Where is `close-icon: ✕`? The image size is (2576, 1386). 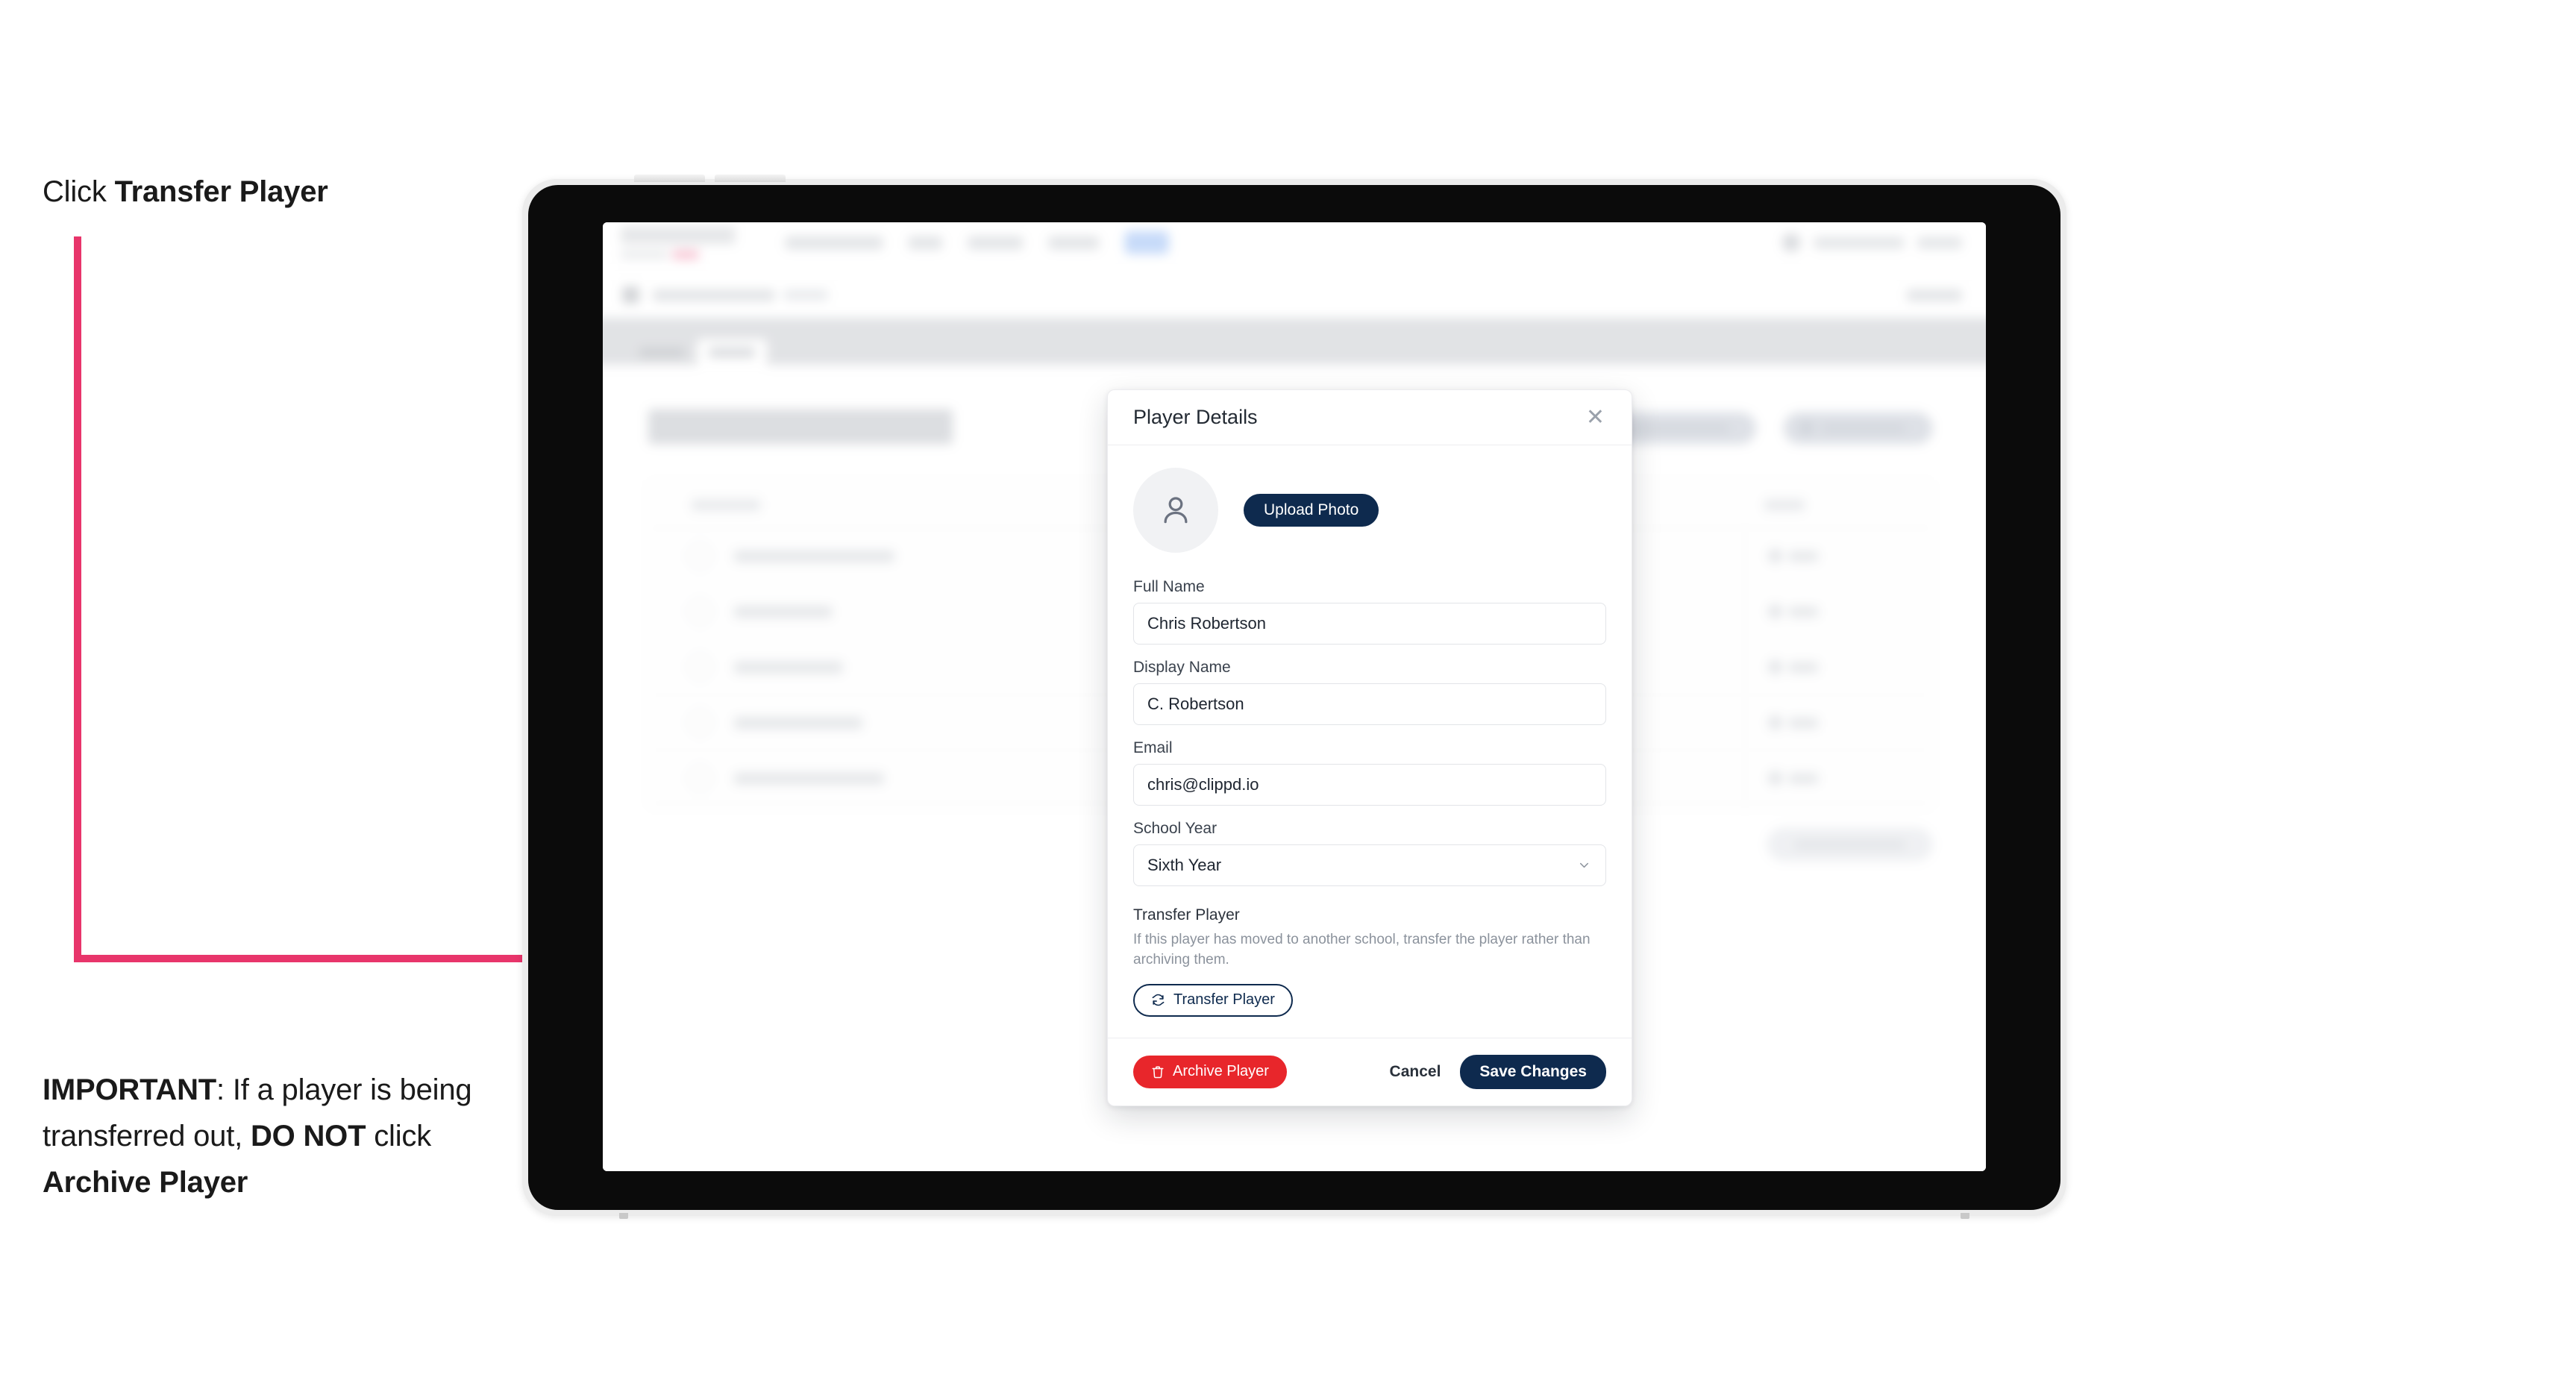
close-icon: ✕ is located at coordinates (1595, 418).